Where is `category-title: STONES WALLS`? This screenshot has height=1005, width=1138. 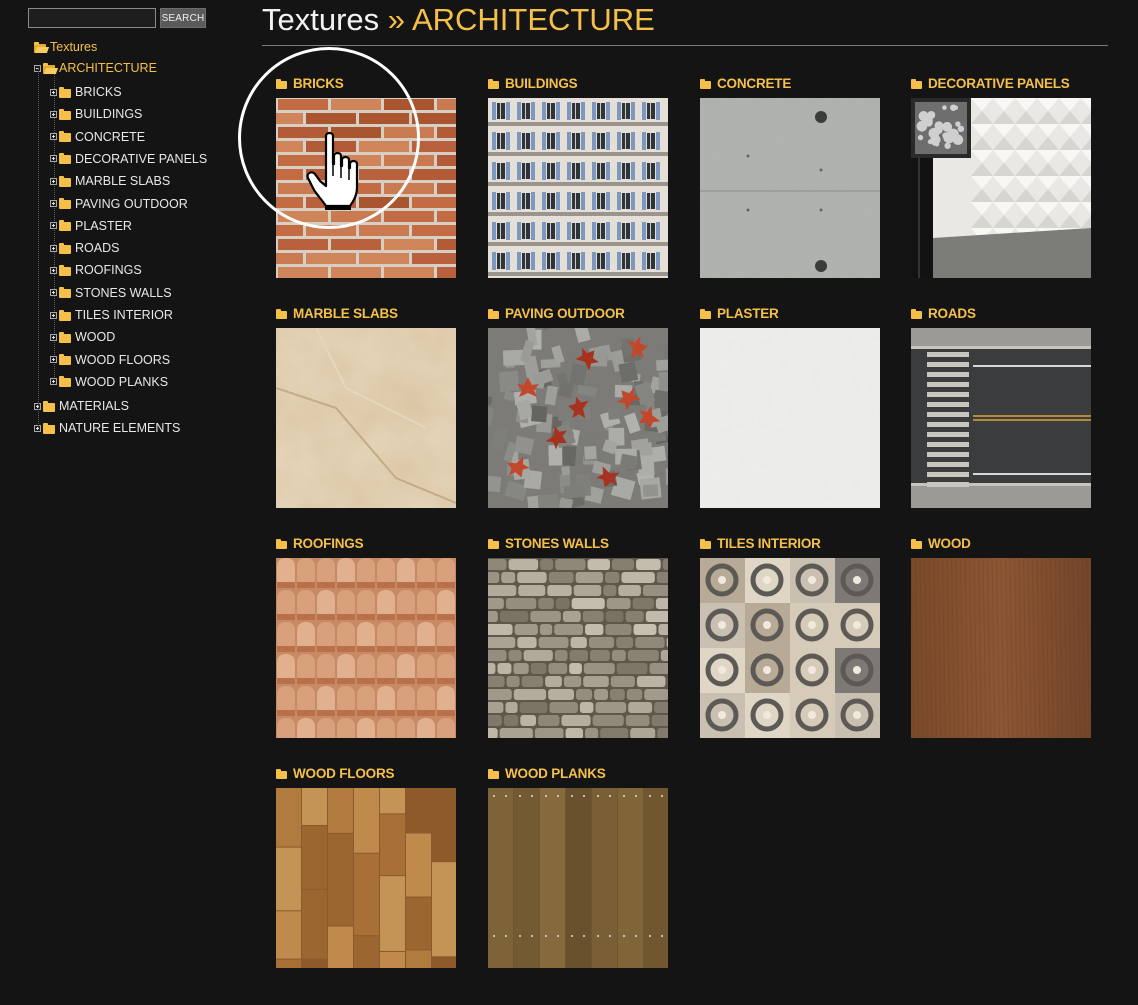 category-title: STONES WALLS is located at coordinates (578, 543).